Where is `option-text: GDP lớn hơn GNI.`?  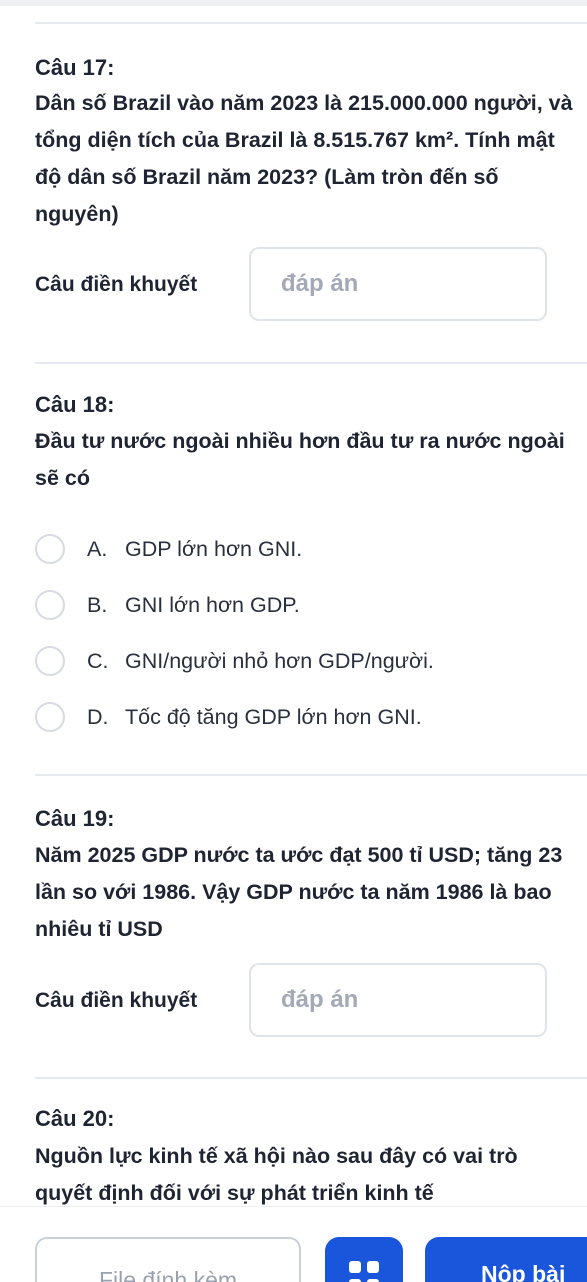
option-text: GDP lớn hơn GNI. is located at coordinates (214, 548).